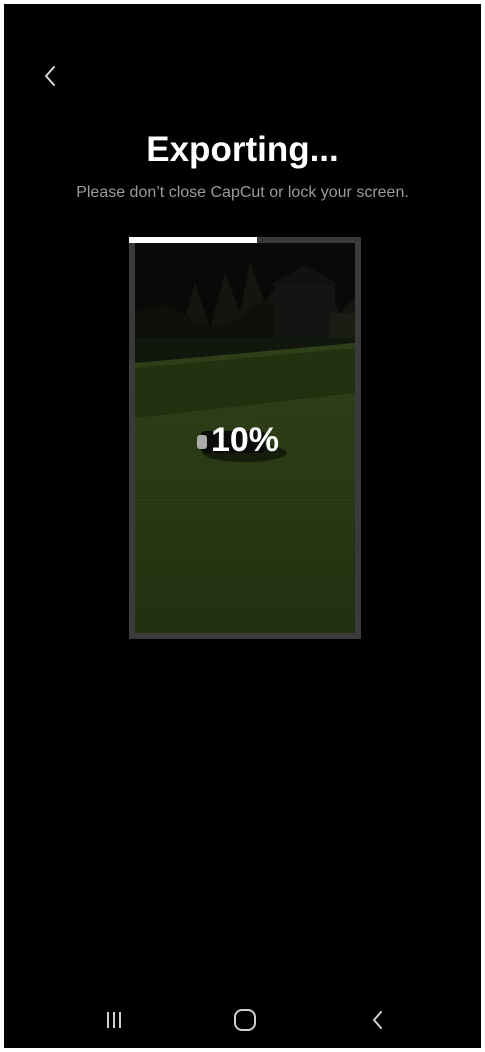 The width and height of the screenshot is (485, 1052). I want to click on nav-back-button, so click(378, 1020).